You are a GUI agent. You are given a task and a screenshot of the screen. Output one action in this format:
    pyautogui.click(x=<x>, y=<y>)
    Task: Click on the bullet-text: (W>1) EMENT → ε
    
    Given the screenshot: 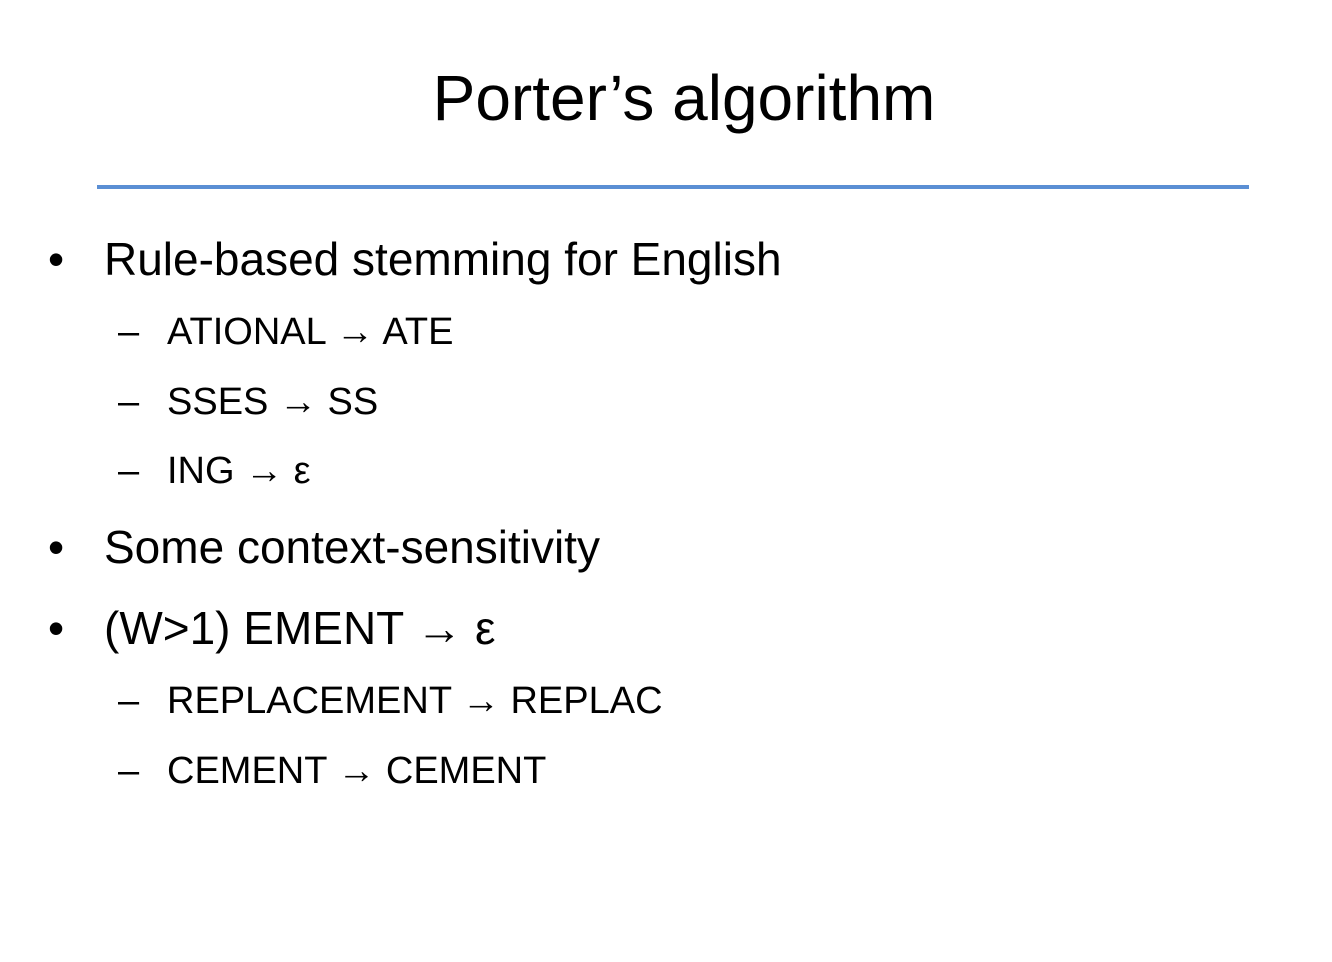 What is the action you would take?
    pyautogui.click(x=300, y=628)
    